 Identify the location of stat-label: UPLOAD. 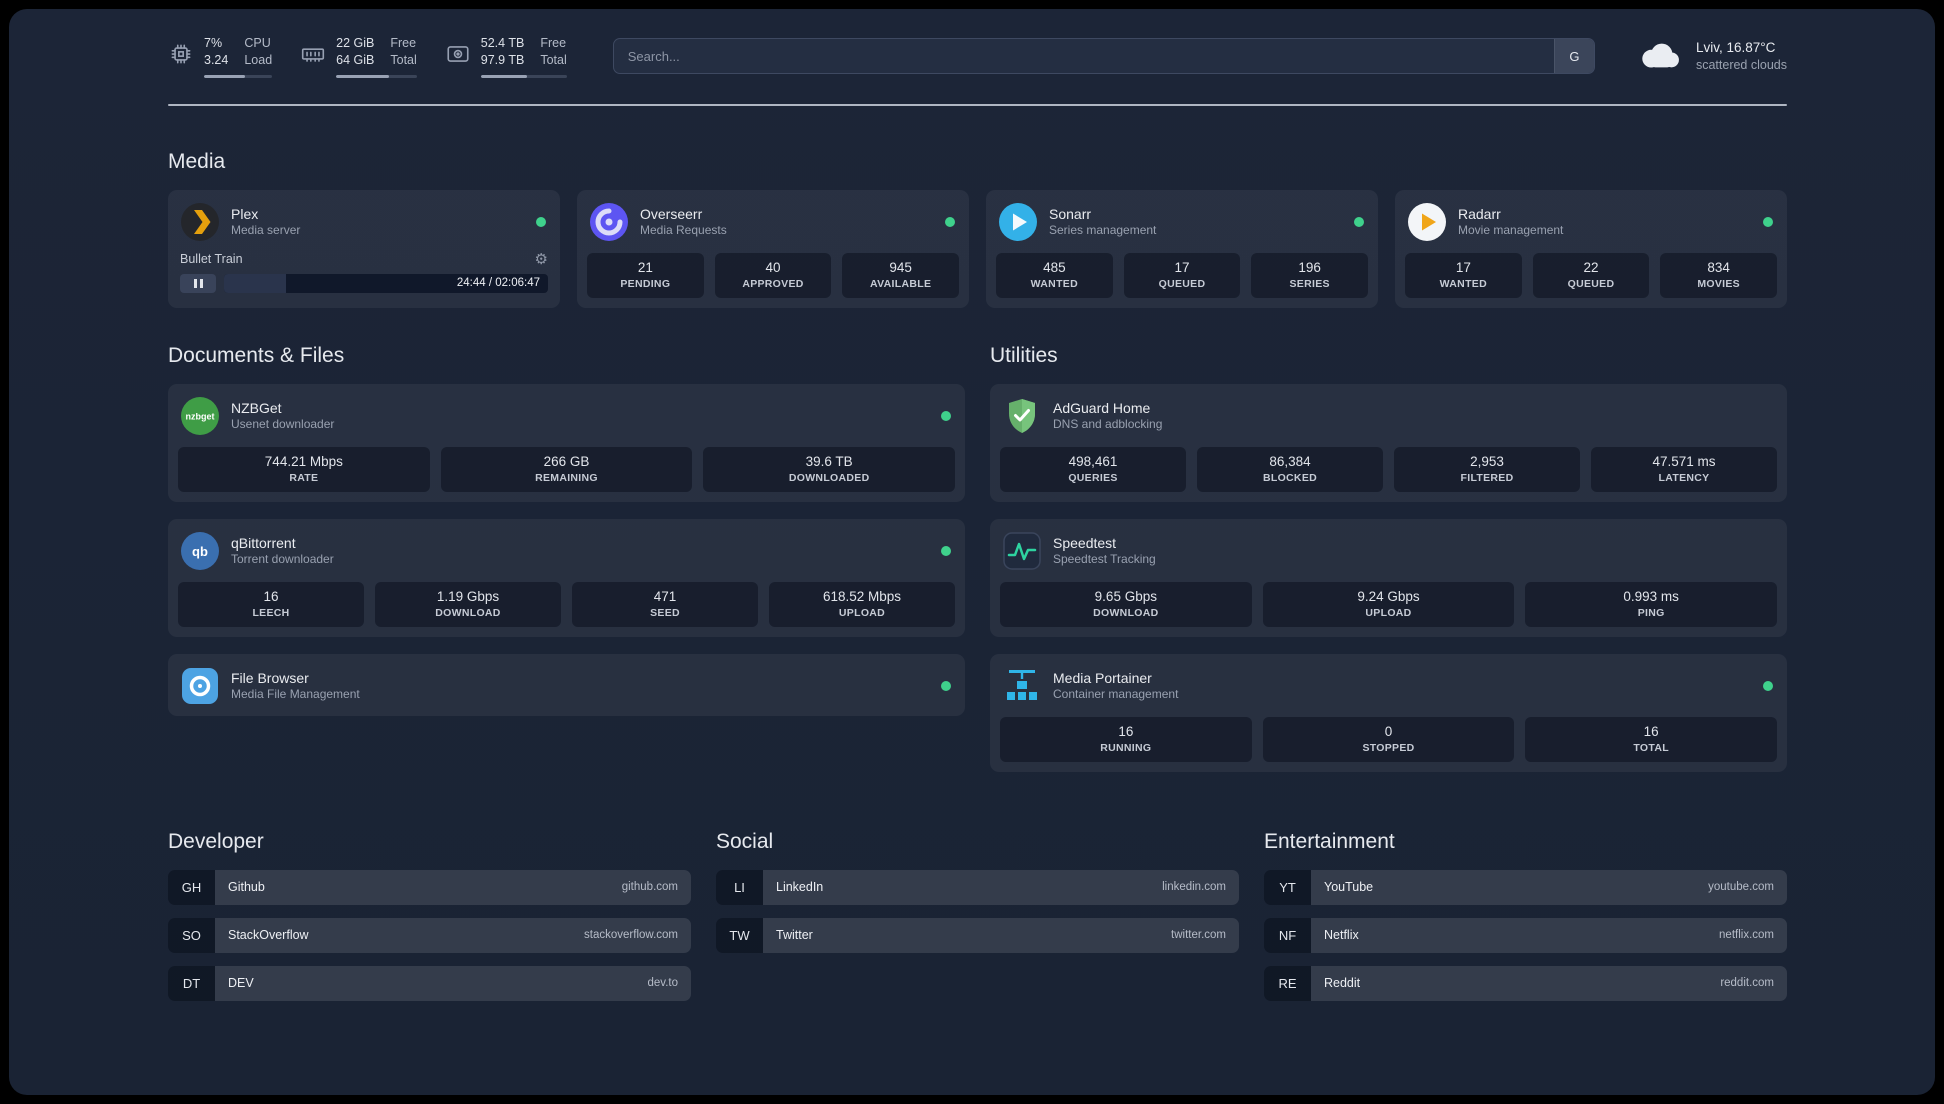
(1388, 612).